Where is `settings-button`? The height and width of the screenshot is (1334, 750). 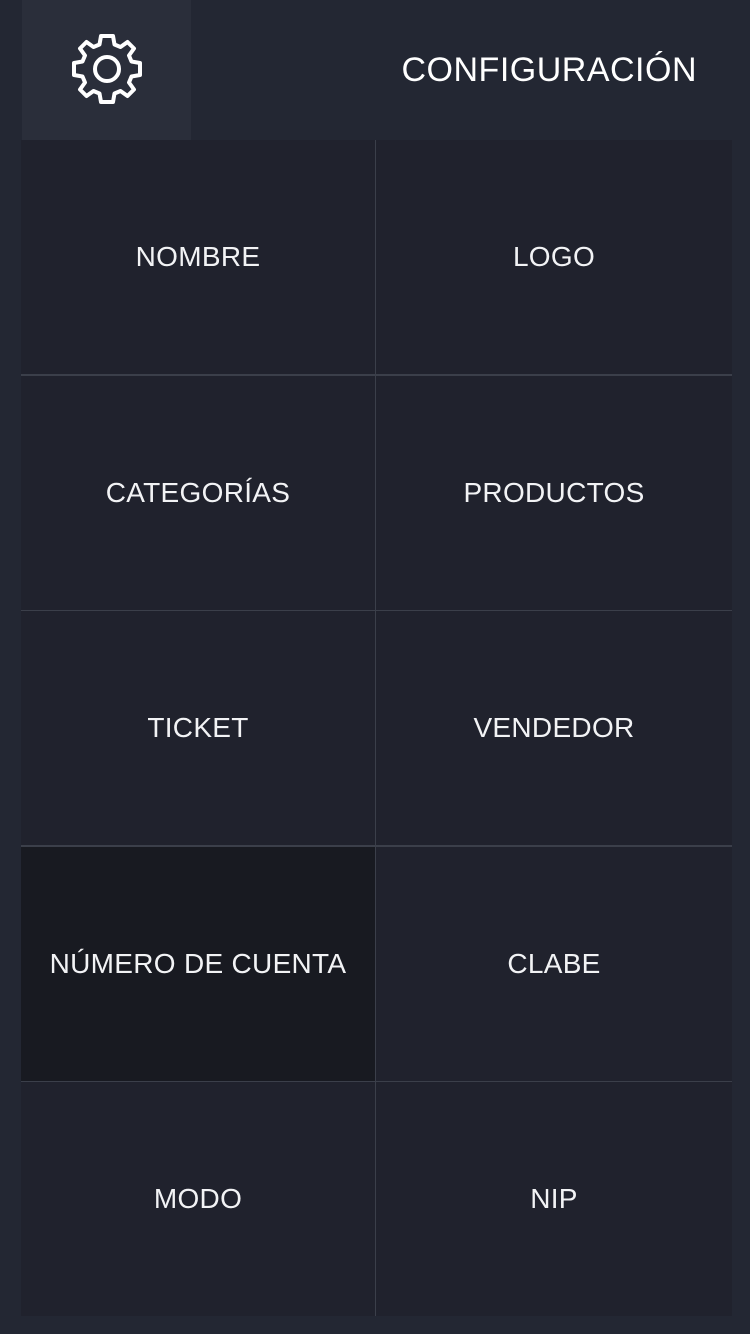
settings-button is located at coordinates (106, 70).